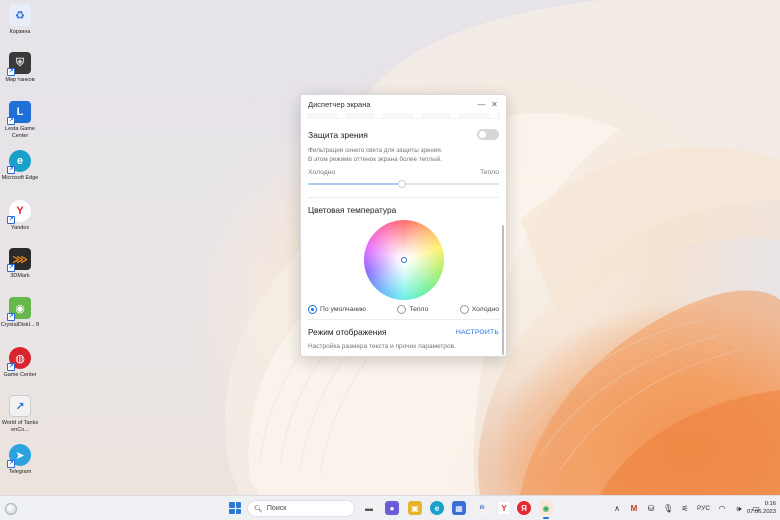  Describe the element at coordinates (651, 508) in the screenshot. I see `tray-app-icon: ⛁` at that location.